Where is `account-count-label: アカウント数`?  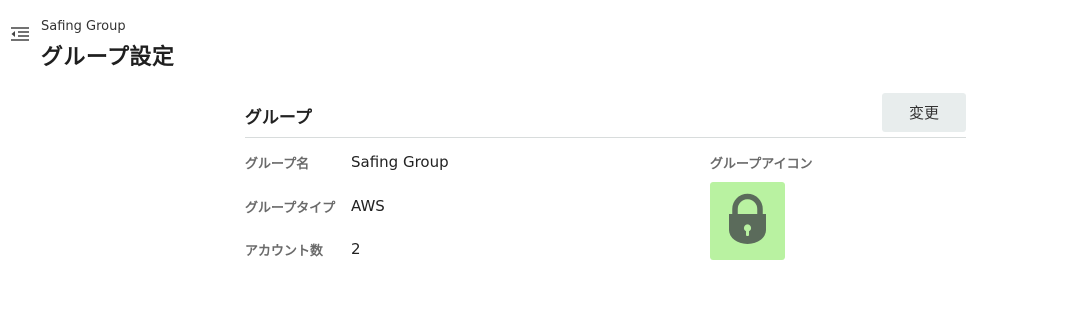
account-count-label: アカウント数 is located at coordinates (284, 251).